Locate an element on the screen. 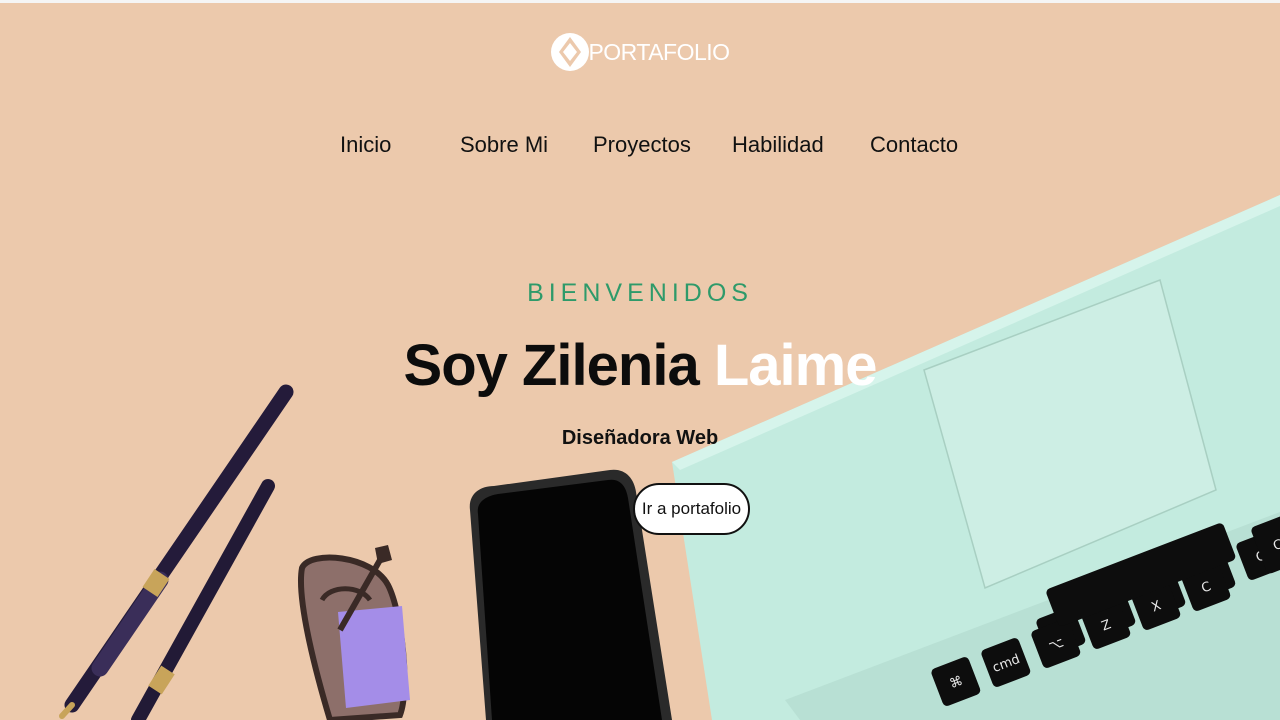 The width and height of the screenshot is (1280, 720). hero-title-accent: Laime is located at coordinates (795, 365).